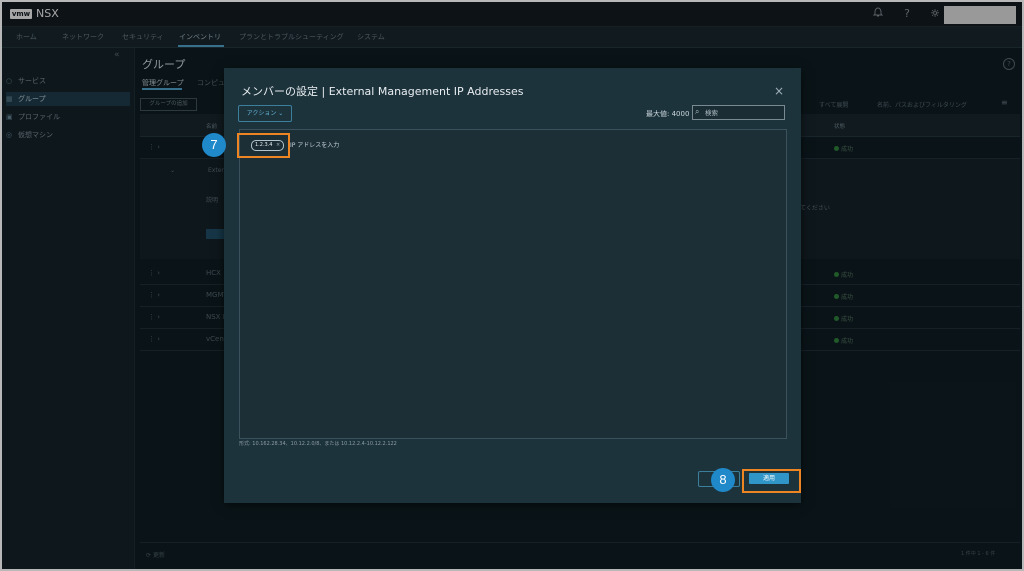 The image size is (1024, 571). I want to click on search-input, so click(743, 112).